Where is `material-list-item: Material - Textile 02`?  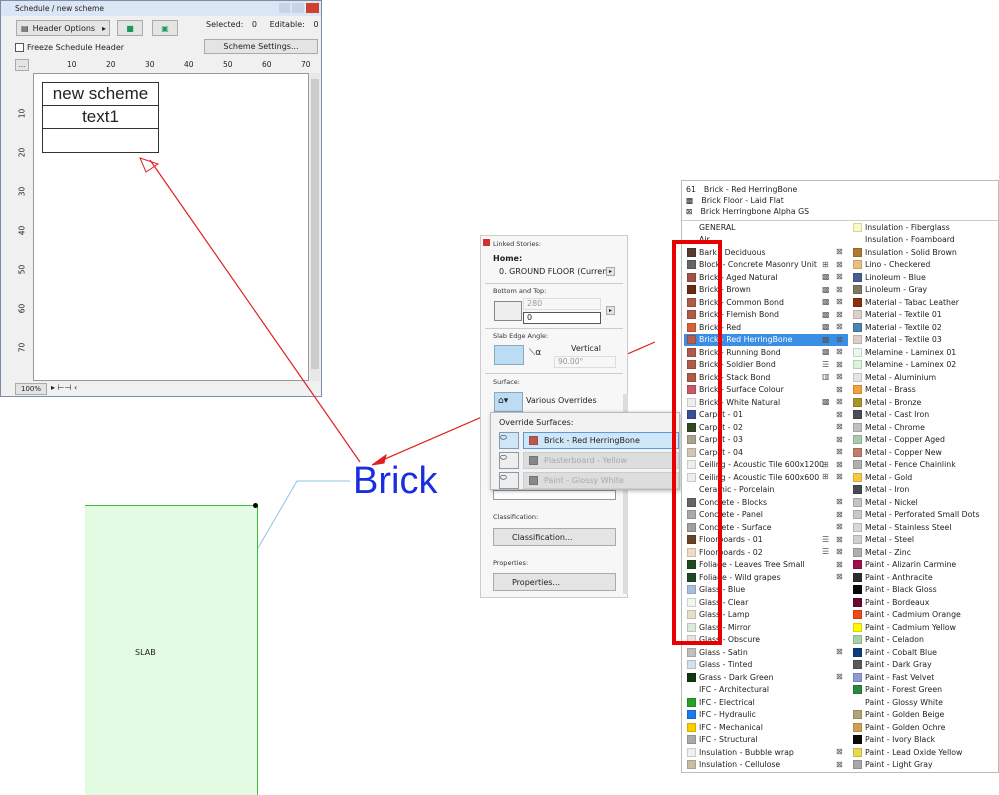 material-list-item: Material - Textile 02 is located at coordinates (924, 327).